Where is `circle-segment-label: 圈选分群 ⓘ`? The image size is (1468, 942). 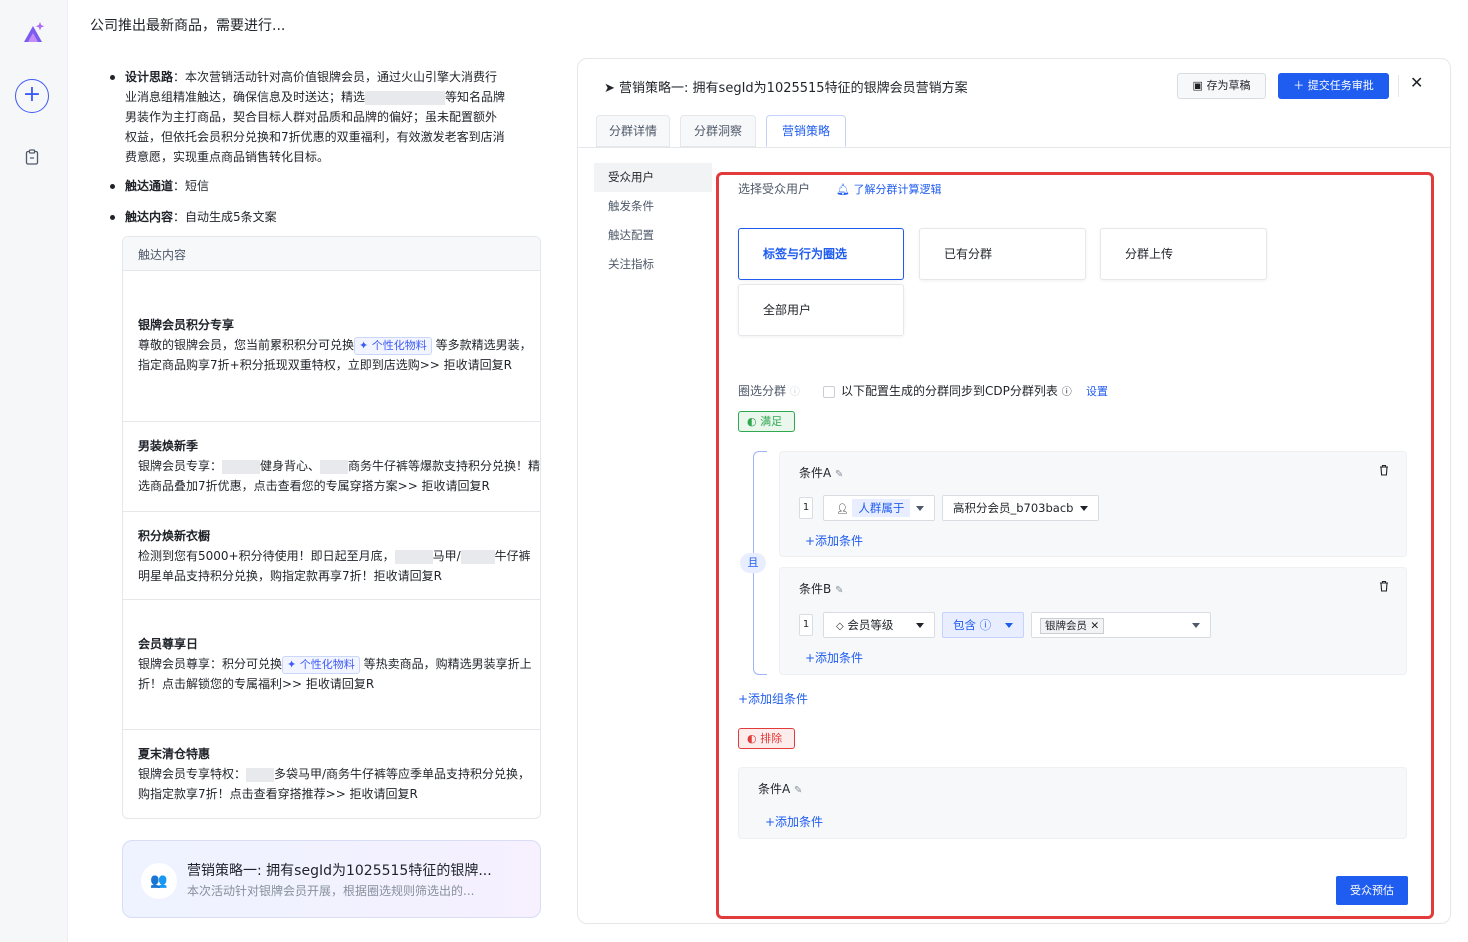 circle-segment-label: 圈选分群 ⓘ is located at coordinates (769, 391).